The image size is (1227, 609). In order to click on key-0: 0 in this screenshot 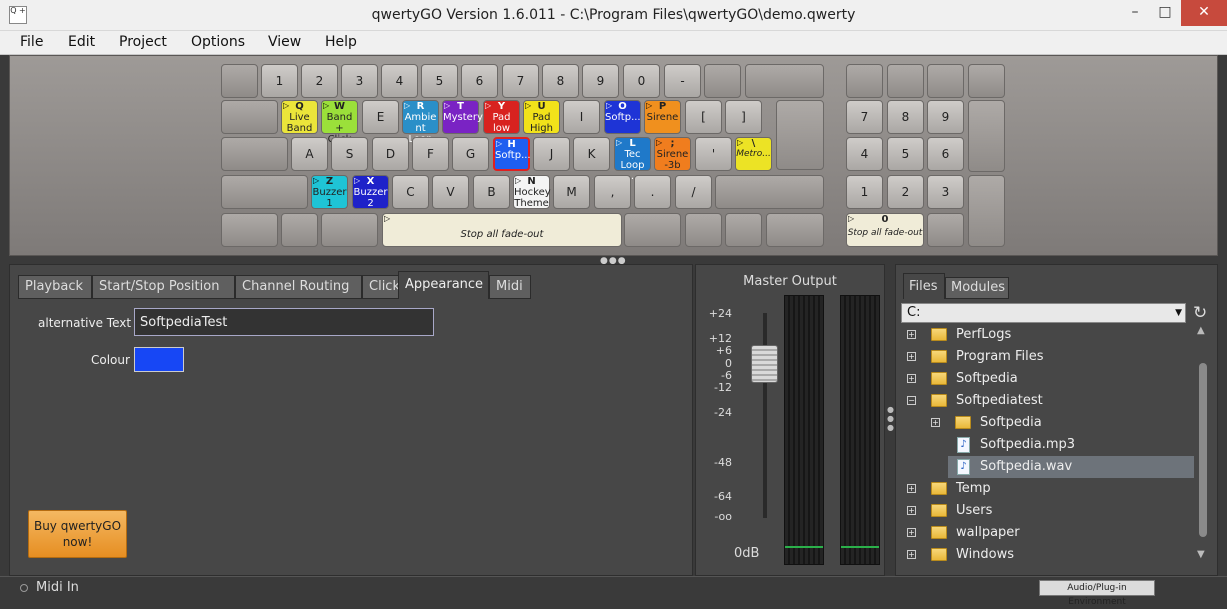, I will do `click(641, 81)`.